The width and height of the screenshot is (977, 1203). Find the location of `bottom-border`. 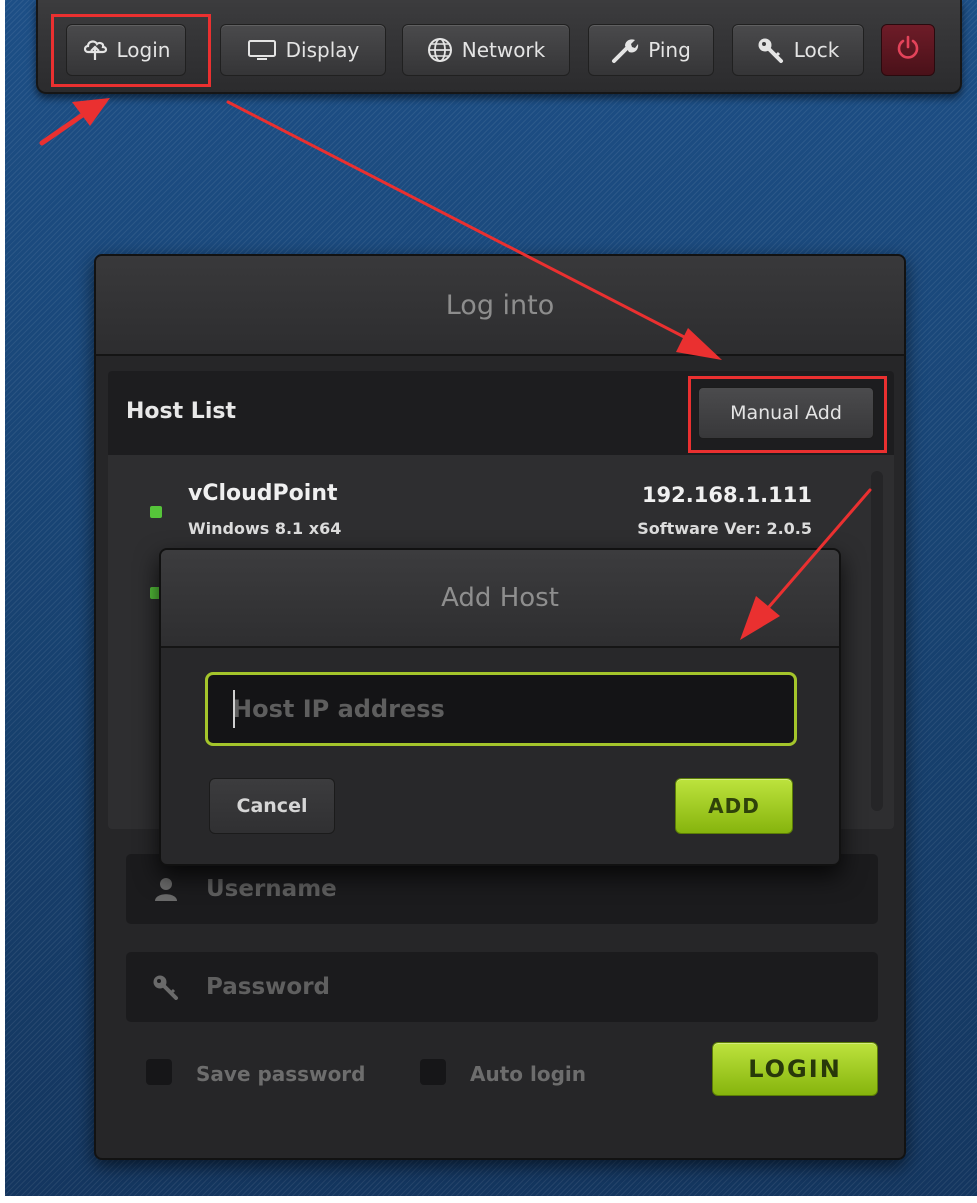

bottom-border is located at coordinates (488, 1199).